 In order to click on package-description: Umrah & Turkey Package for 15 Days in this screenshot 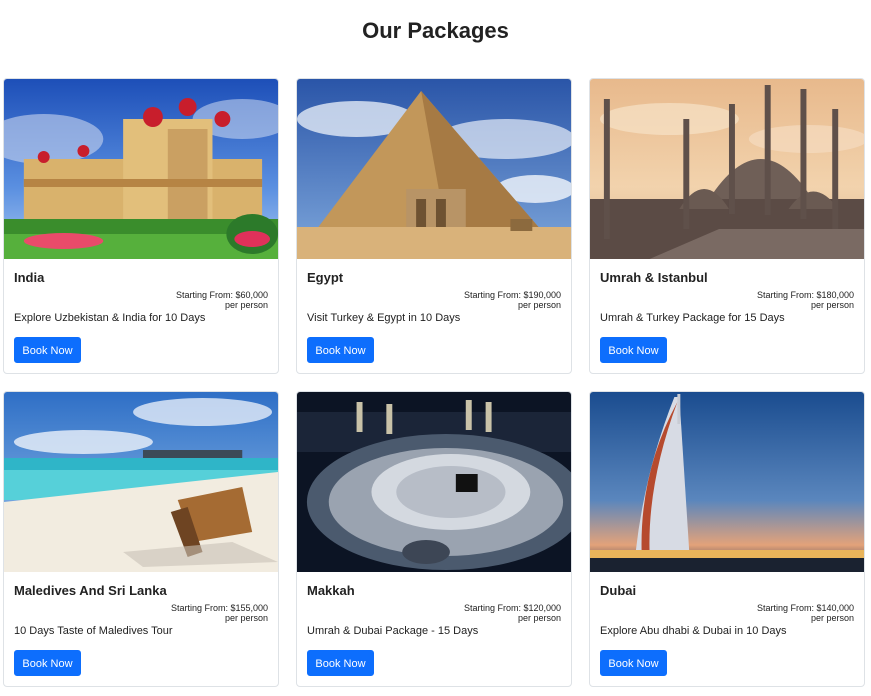, I will do `click(692, 318)`.